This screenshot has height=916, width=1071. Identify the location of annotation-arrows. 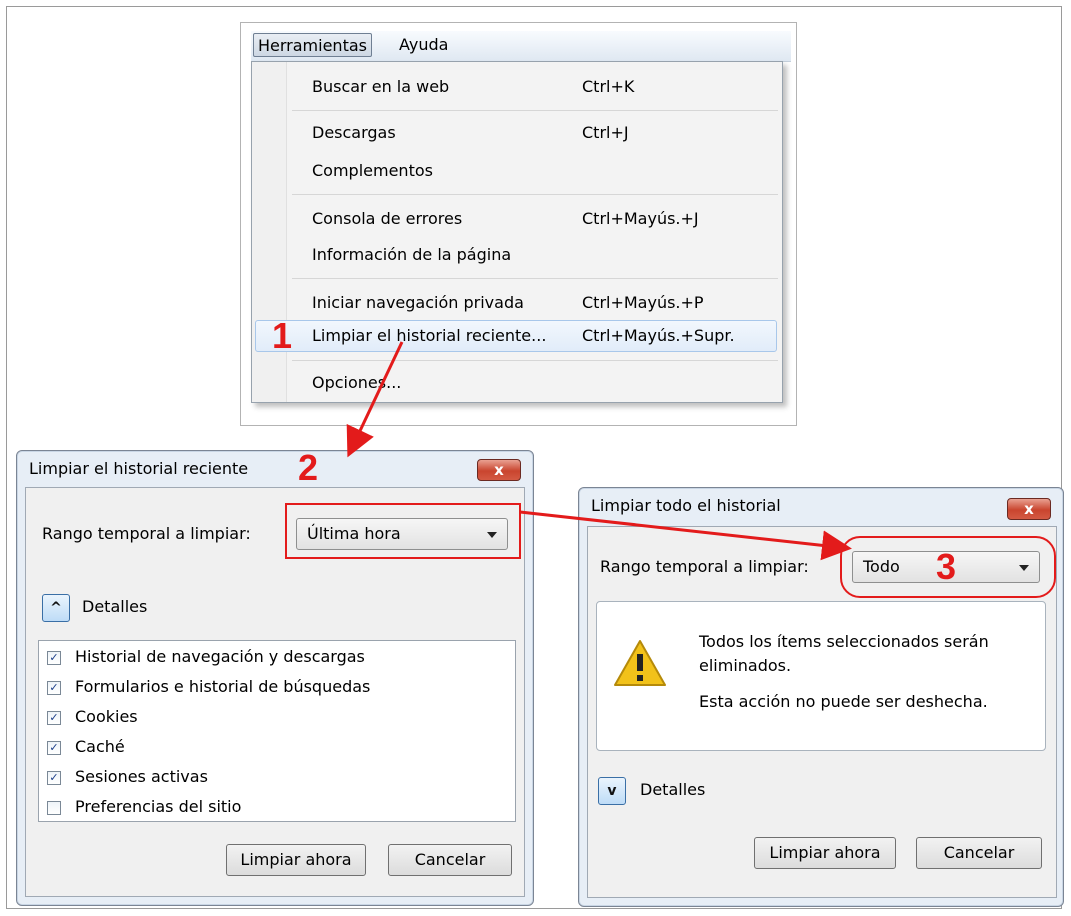
(599, 451).